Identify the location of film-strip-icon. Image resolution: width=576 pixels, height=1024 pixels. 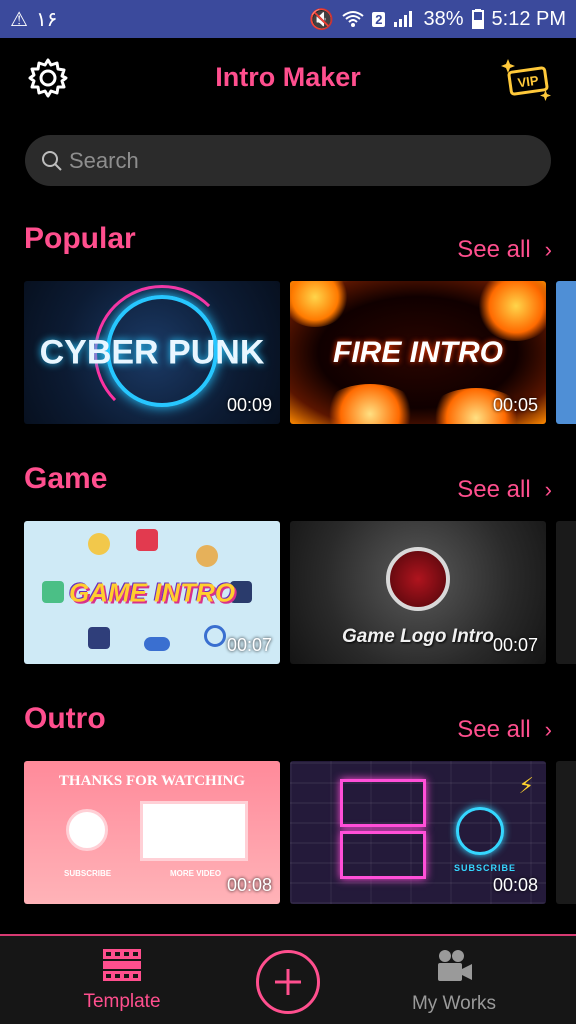
(122, 965).